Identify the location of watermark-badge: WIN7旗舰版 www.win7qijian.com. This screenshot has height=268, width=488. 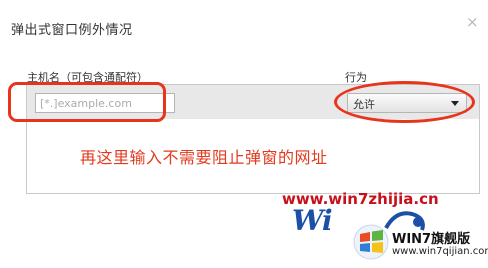
(420, 245).